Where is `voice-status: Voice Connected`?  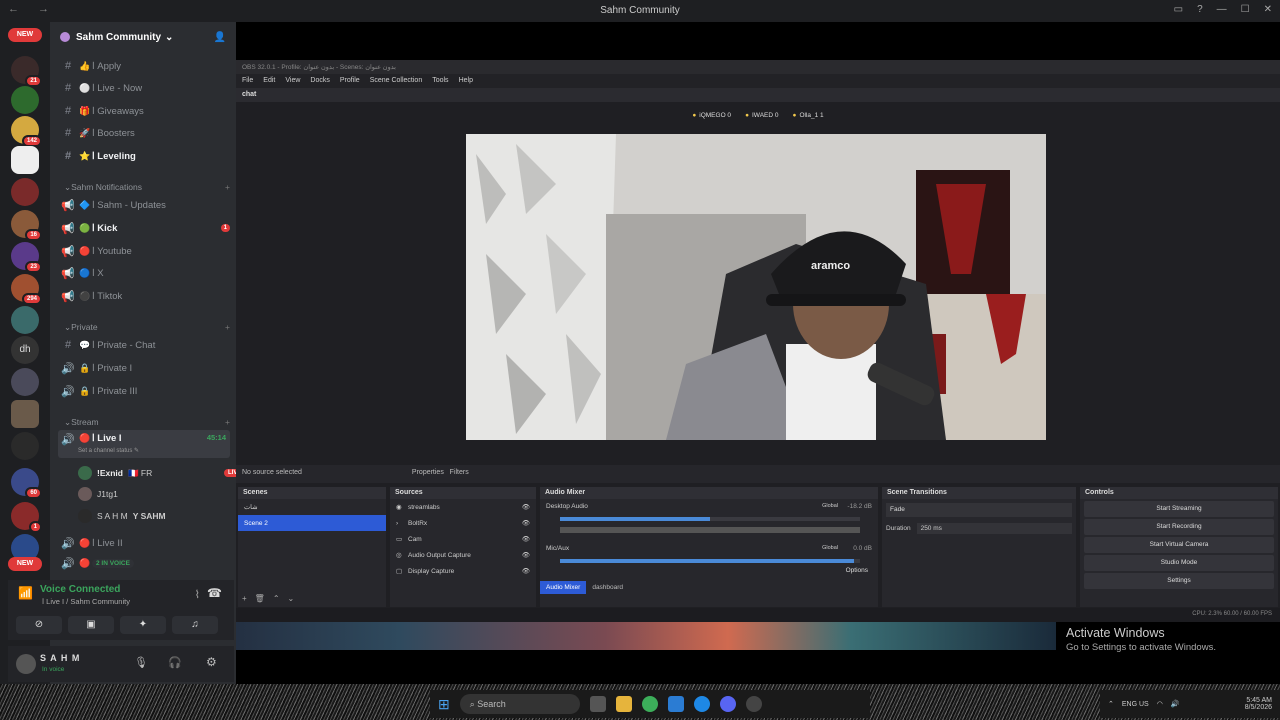
voice-status: Voice Connected is located at coordinates (80, 589).